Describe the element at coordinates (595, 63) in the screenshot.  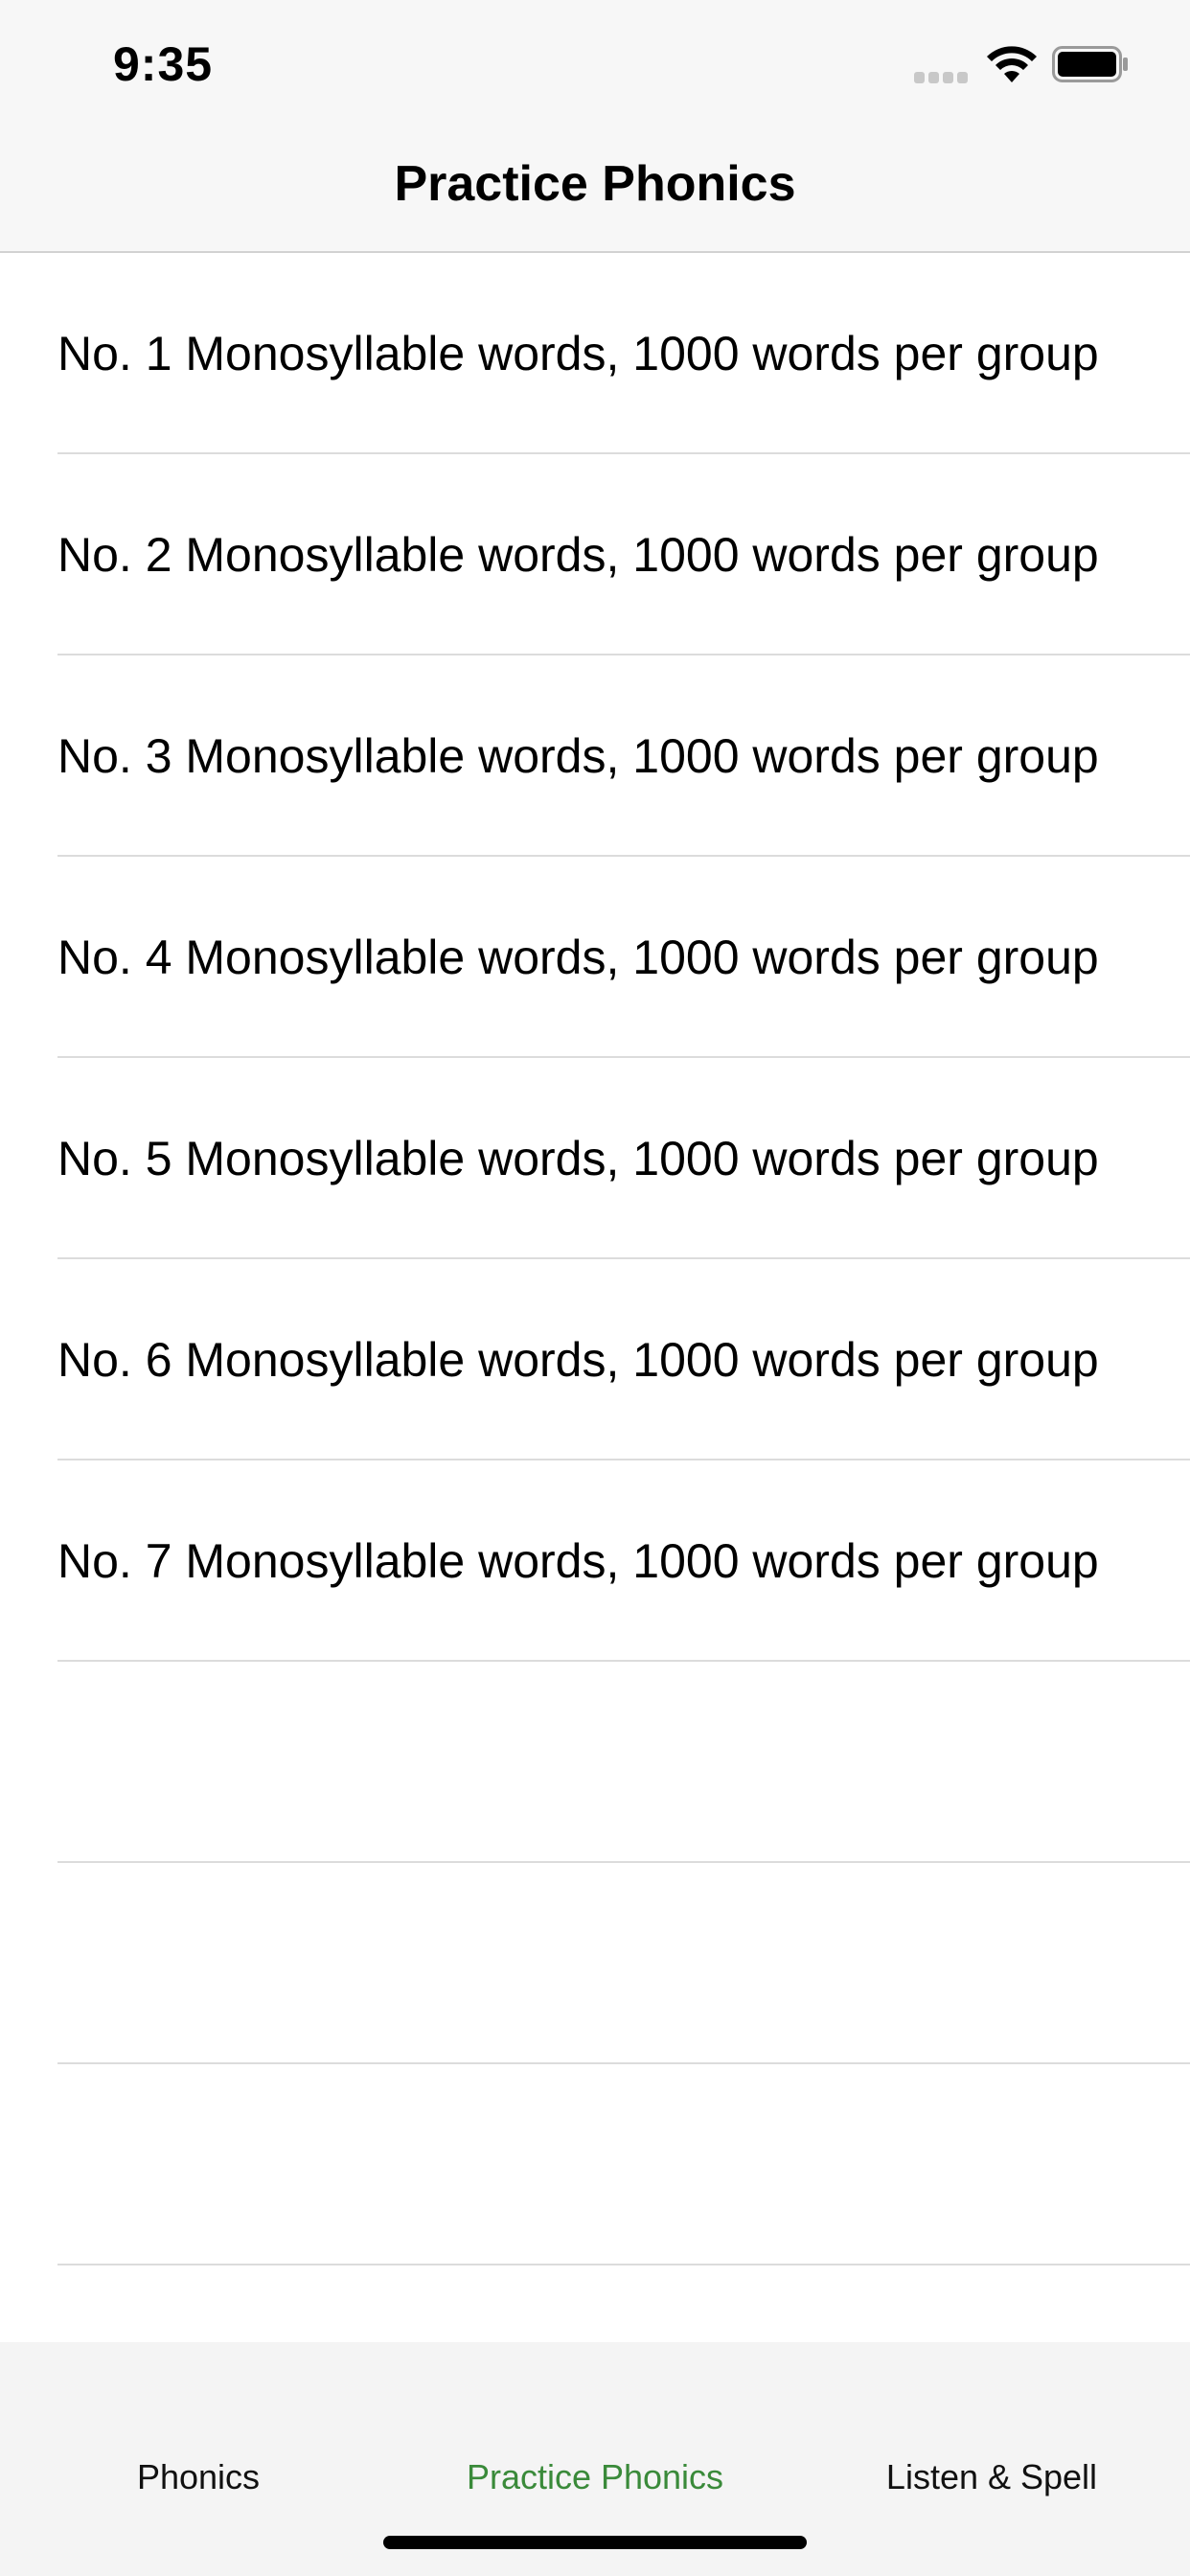
I see `status-bar: 9:35` at that location.